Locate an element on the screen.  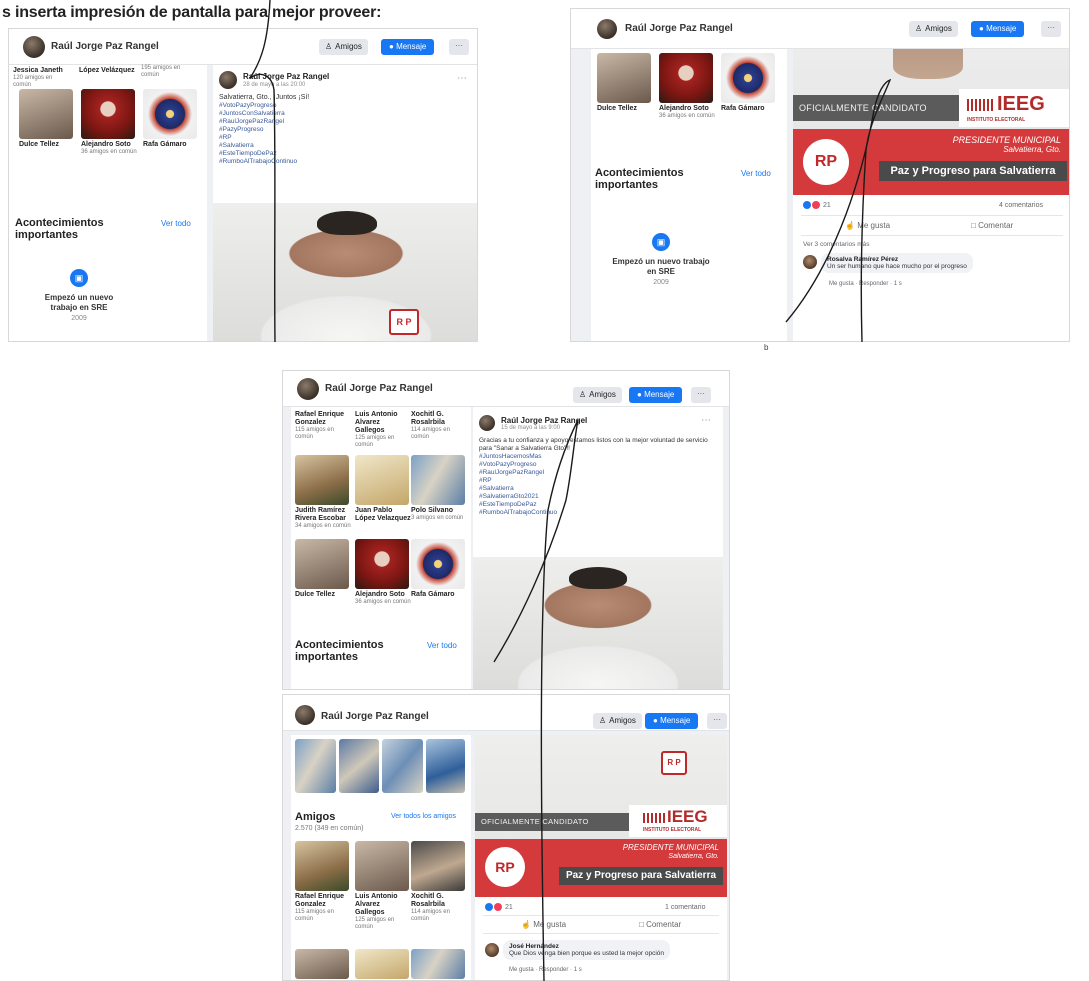
hashtag: #JuntosConSalvatierra is located at coordinates (344, 114).